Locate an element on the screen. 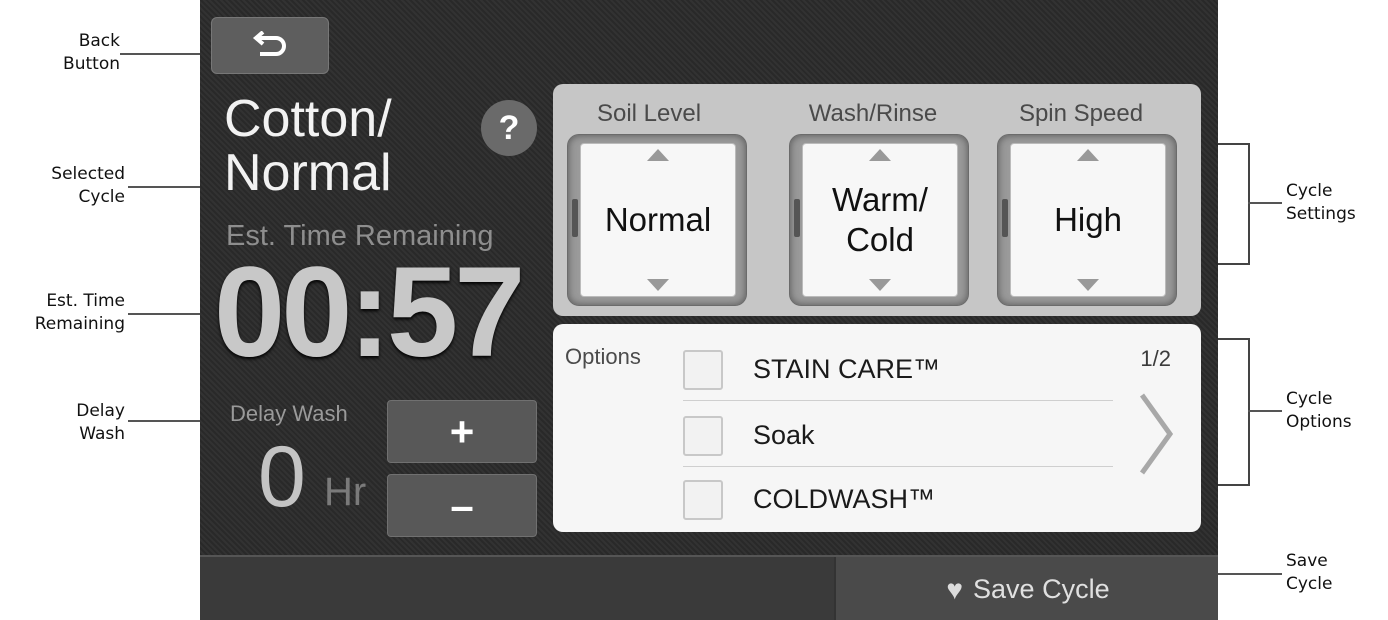  wash-rinse-value: Warm/ Cold is located at coordinates (880, 220).